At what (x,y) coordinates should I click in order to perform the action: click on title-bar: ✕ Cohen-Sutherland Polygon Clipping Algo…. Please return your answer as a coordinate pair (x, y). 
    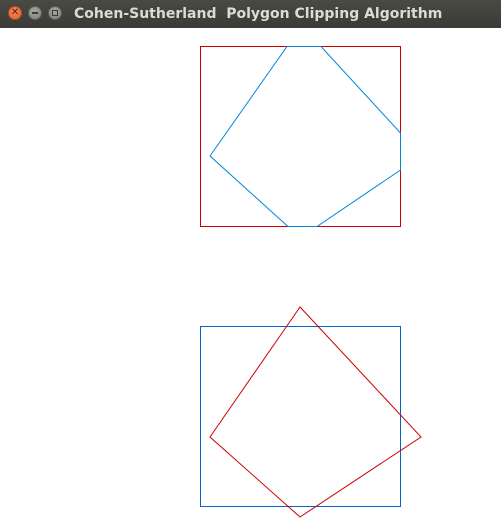
    Looking at the image, I should click on (250, 14).